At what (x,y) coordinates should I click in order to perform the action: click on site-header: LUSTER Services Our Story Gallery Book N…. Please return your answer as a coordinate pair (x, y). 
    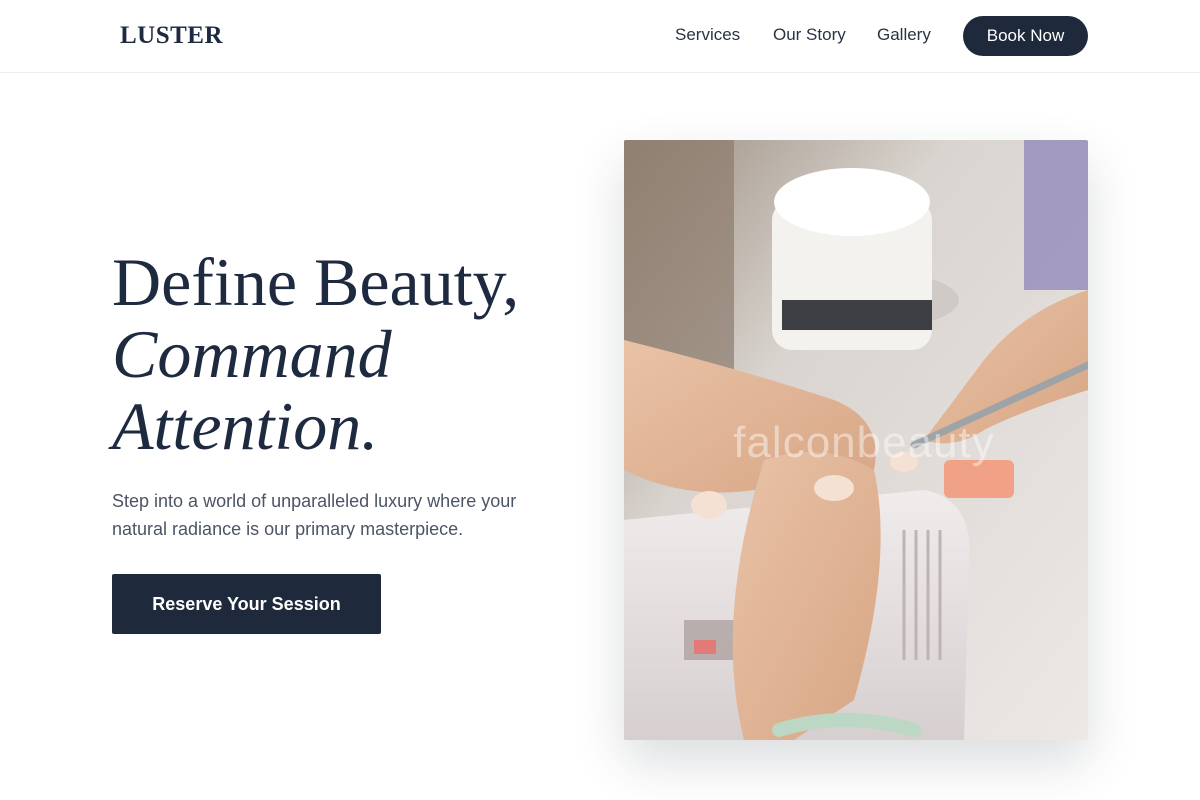
    Looking at the image, I should click on (600, 36).